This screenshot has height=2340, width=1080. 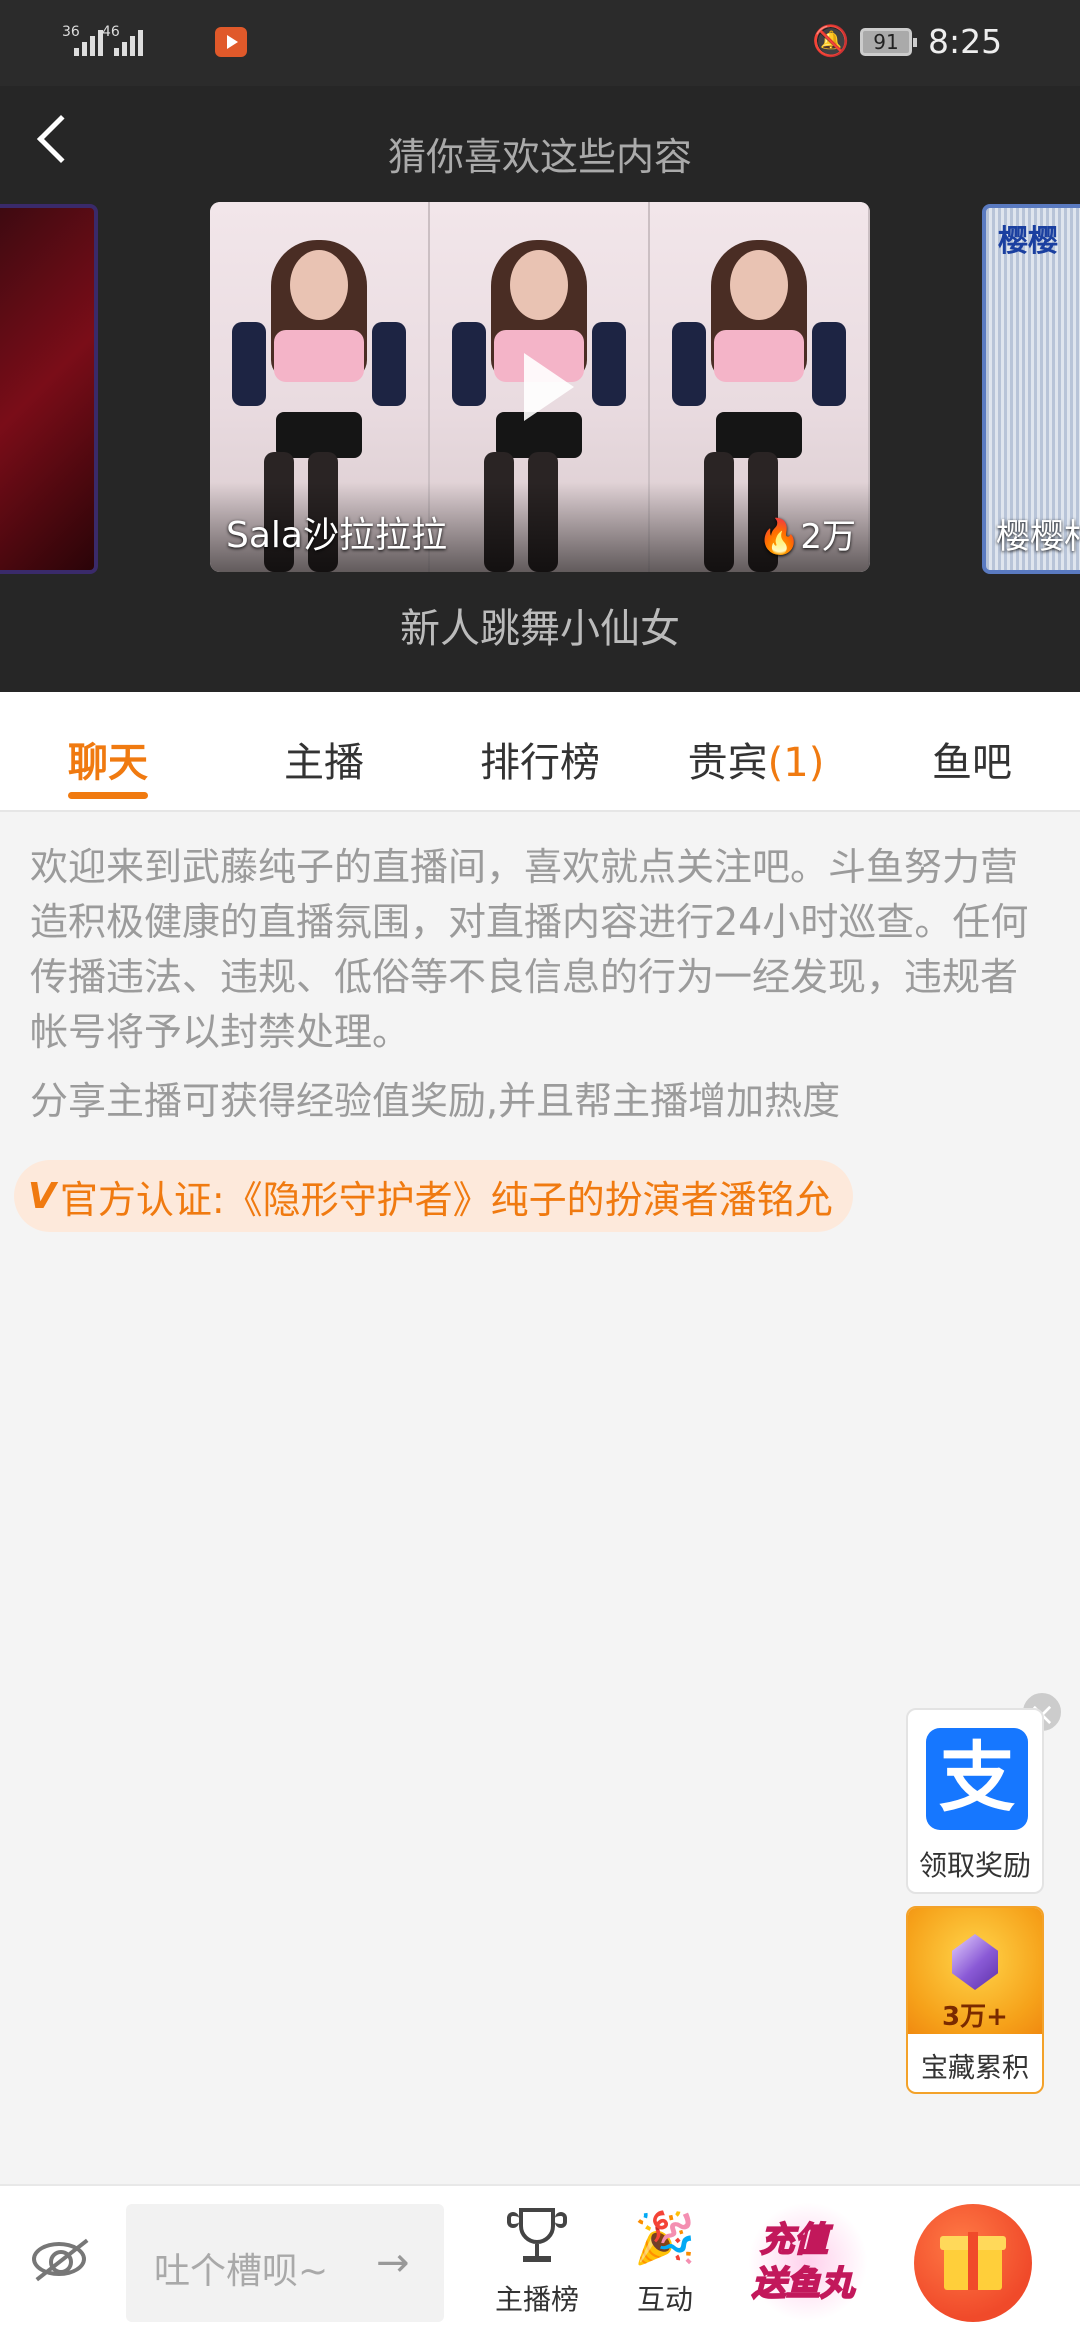 What do you see at coordinates (665, 2238) in the screenshot?
I see `party-popper-icon: 🎉` at bounding box center [665, 2238].